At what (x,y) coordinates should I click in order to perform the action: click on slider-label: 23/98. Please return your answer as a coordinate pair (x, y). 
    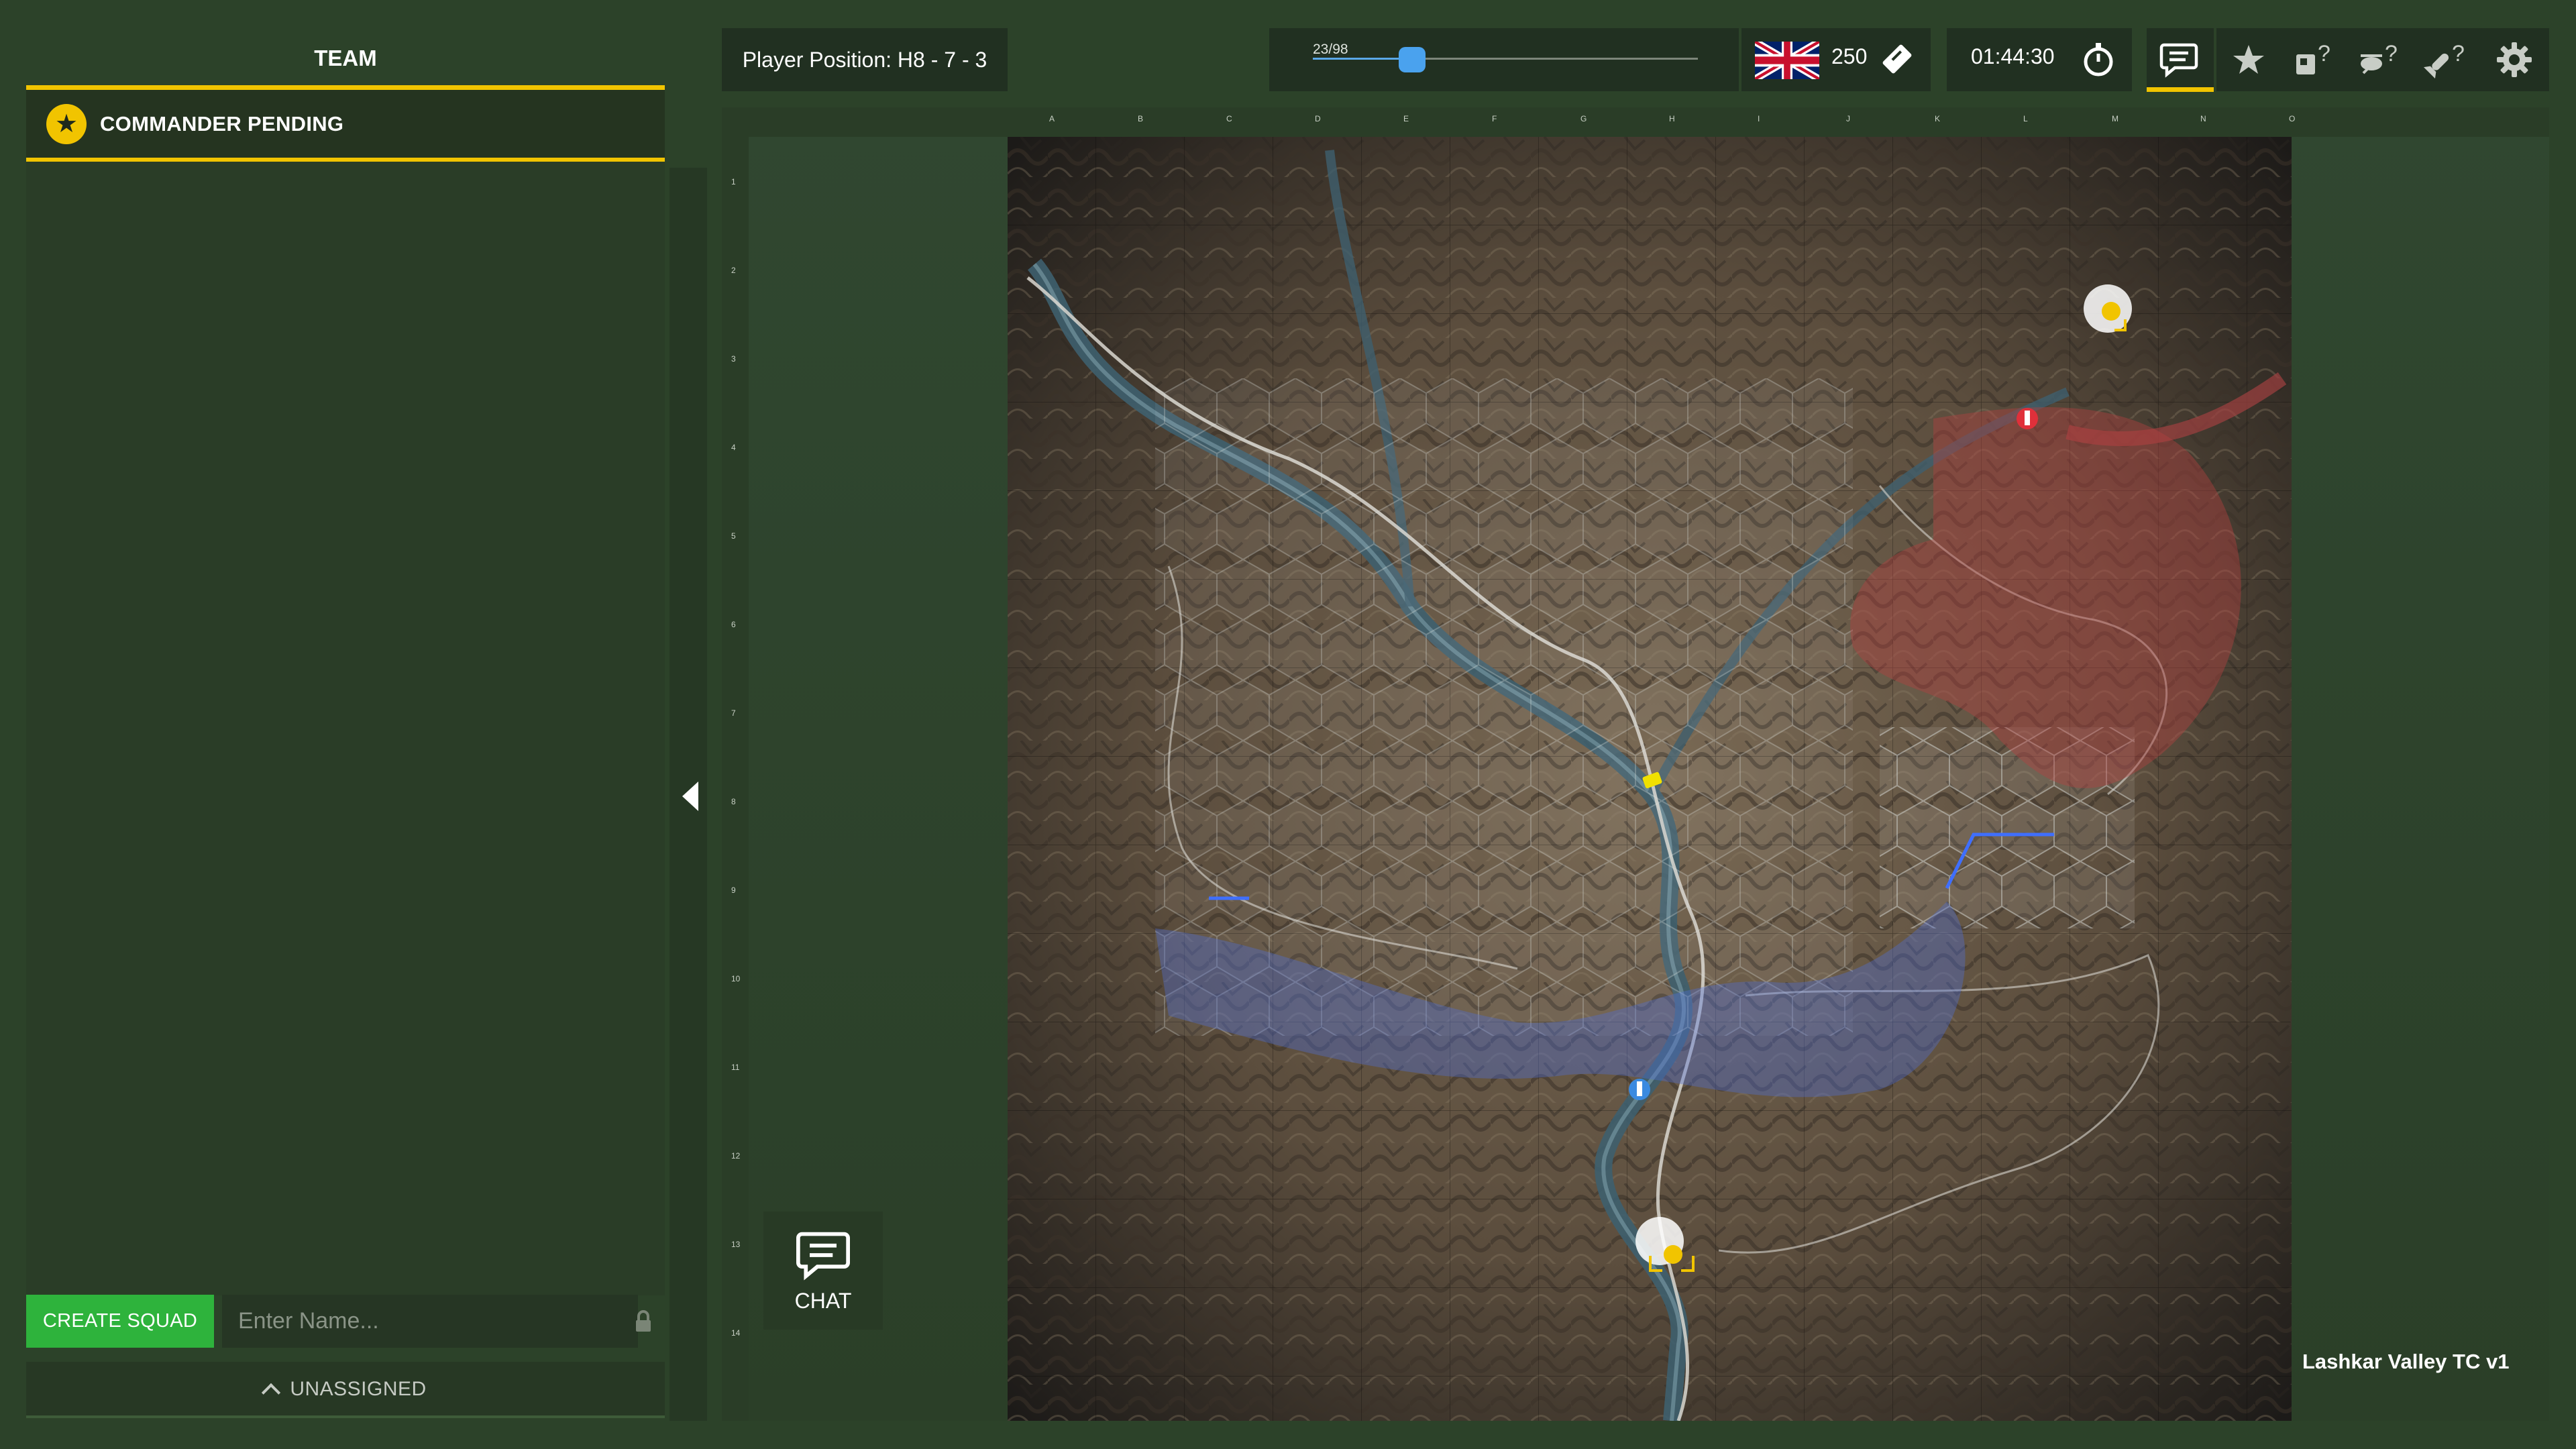
    Looking at the image, I should click on (1330, 49).